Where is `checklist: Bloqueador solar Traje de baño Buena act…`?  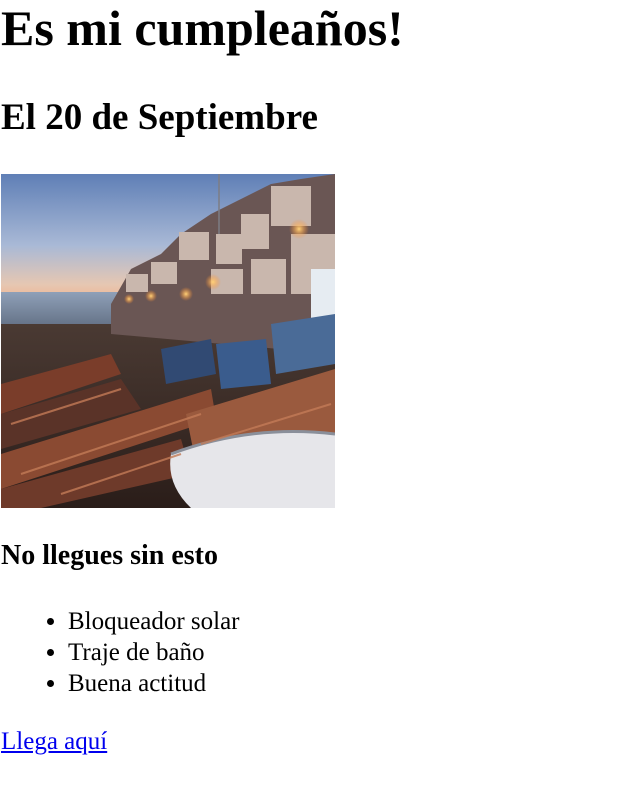 checklist: Bloqueador solar Traje de baño Buena act… is located at coordinates (153, 652).